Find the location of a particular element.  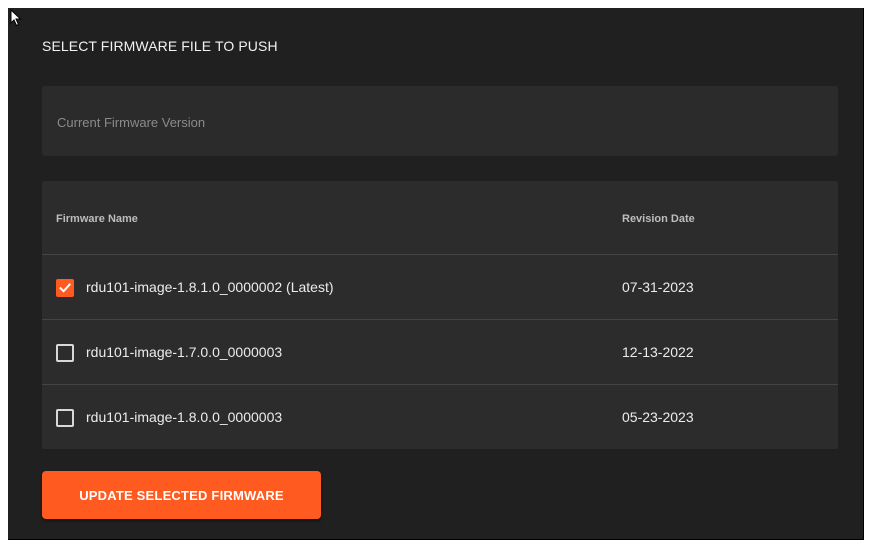

revision-date: 05-23-2023 is located at coordinates (658, 417).